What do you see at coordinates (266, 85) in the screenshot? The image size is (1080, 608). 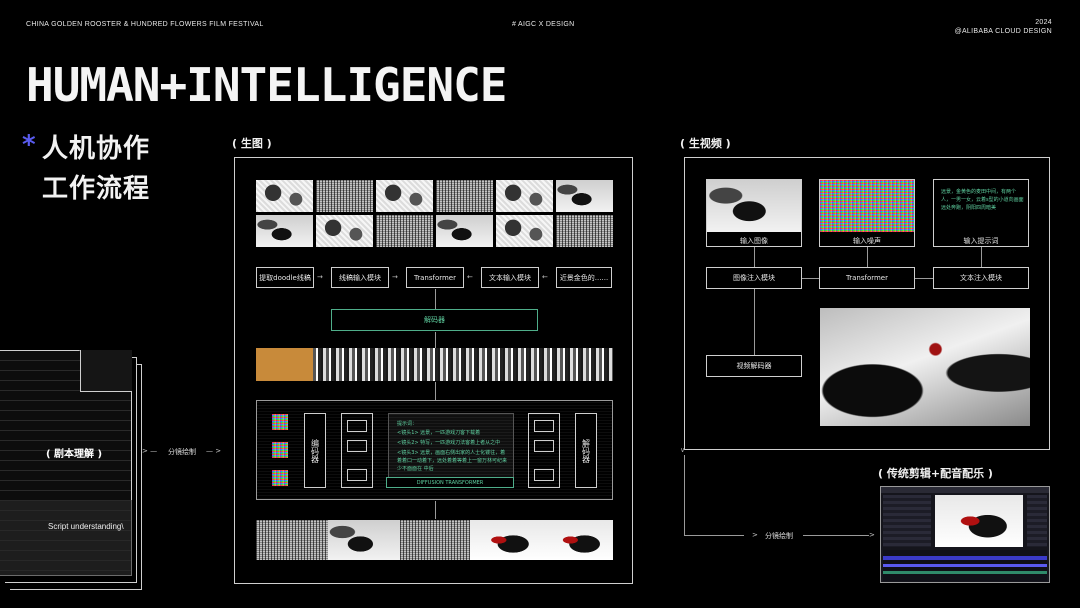 I see `page-title: HUMAN+INTELLIGENCE` at bounding box center [266, 85].